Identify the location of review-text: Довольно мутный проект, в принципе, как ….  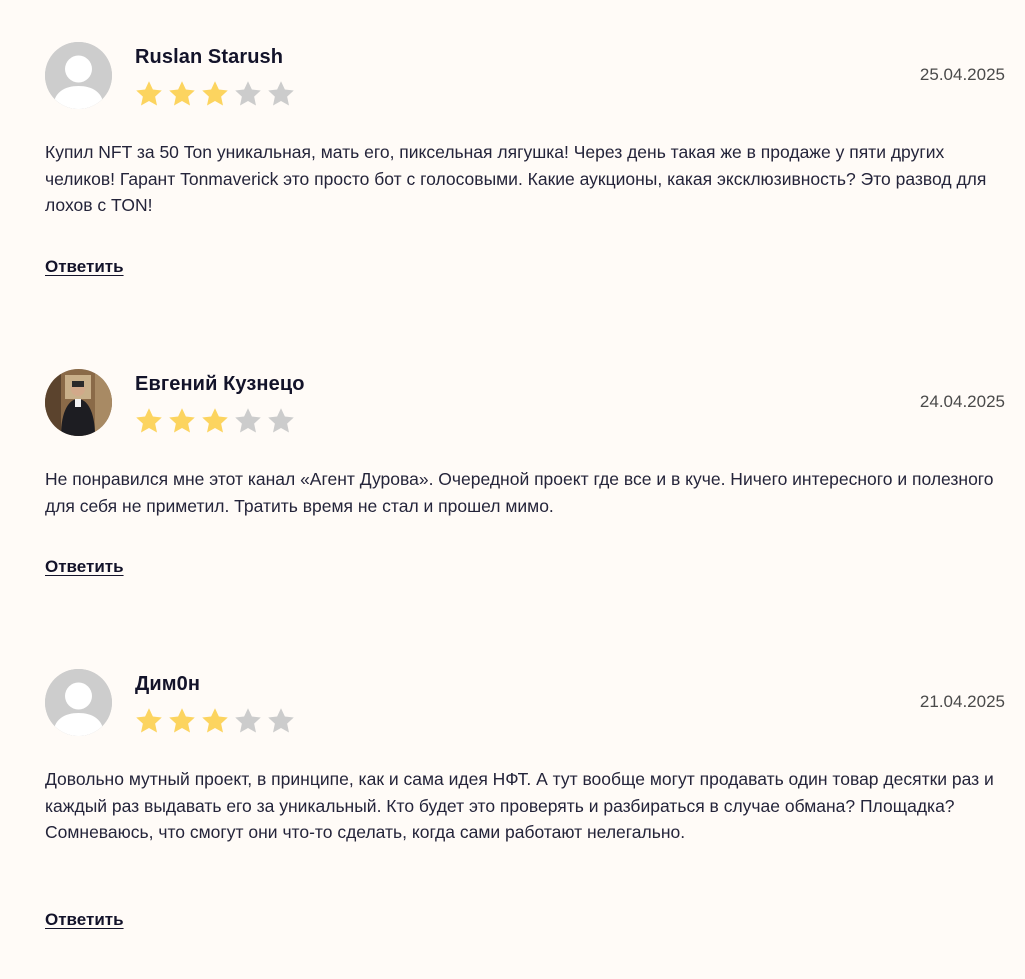
(519, 805).